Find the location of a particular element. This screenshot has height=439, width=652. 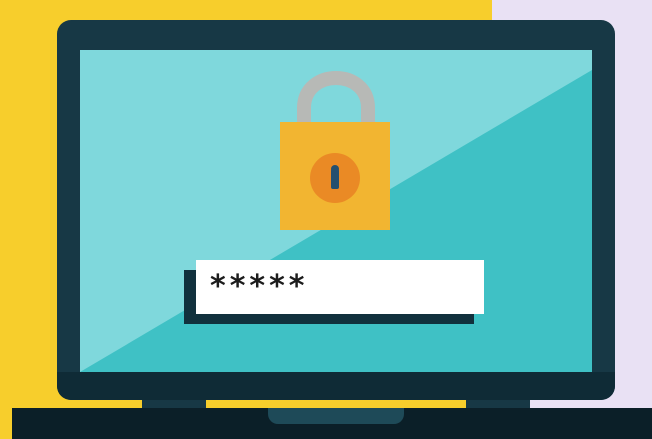

password-field: ***** is located at coordinates (340, 287).